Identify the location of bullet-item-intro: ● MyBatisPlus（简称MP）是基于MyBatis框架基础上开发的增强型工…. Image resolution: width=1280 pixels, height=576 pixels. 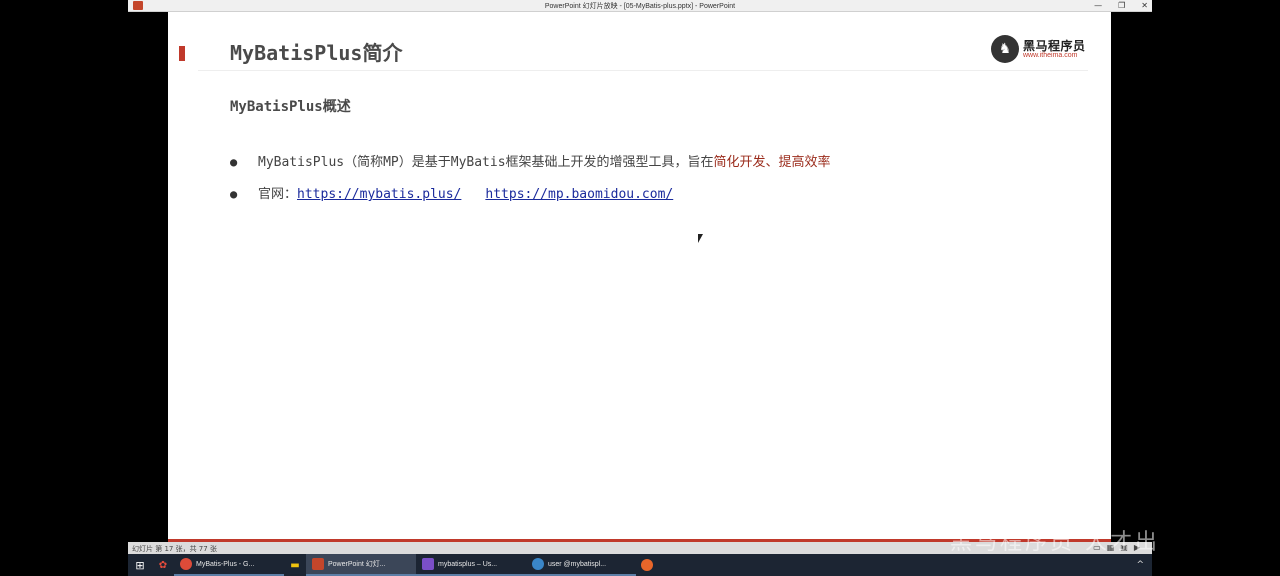
(530, 160).